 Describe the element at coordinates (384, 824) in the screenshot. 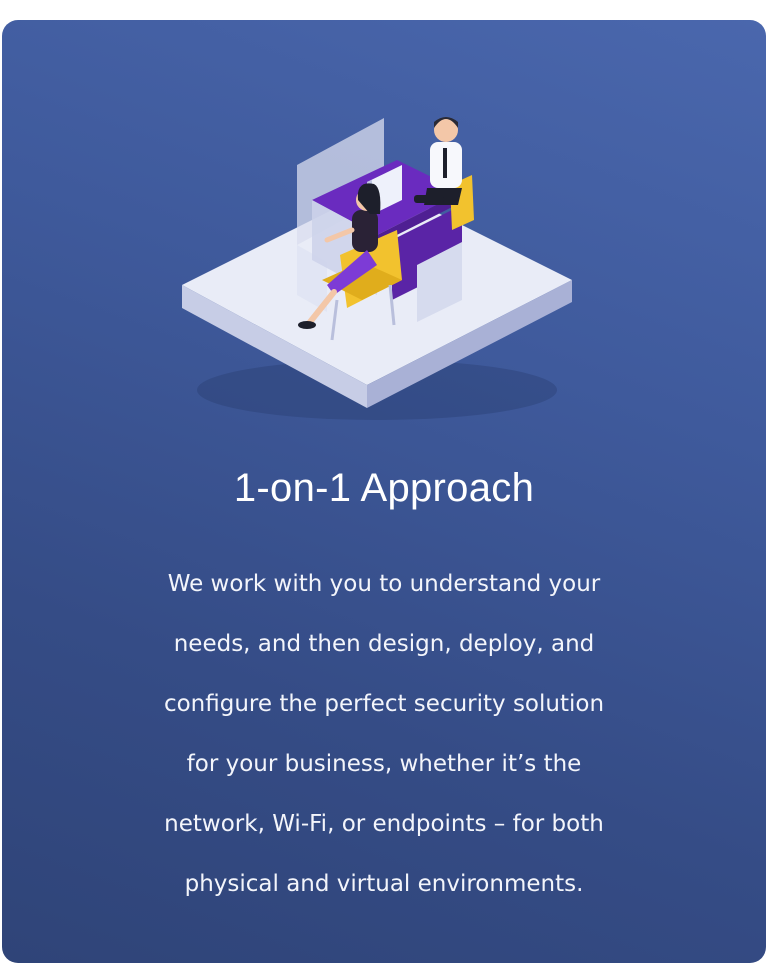

I see `description-line: network, Wi-Fi, or endpoints – for both` at that location.